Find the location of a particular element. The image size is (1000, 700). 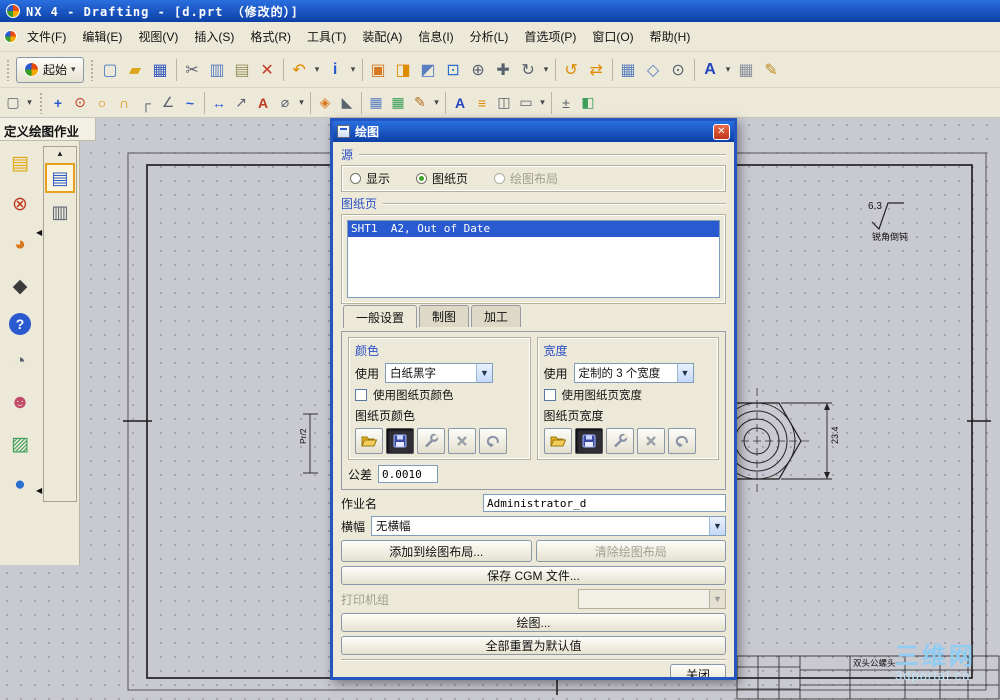

frame-icon: ◫ is located at coordinates (504, 103).